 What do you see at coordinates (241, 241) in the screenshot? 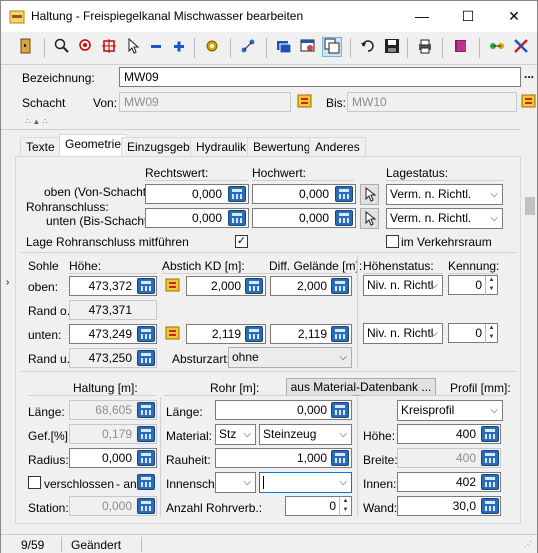
I see `lage-mitfuehren-checkbox: ✓` at bounding box center [241, 241].